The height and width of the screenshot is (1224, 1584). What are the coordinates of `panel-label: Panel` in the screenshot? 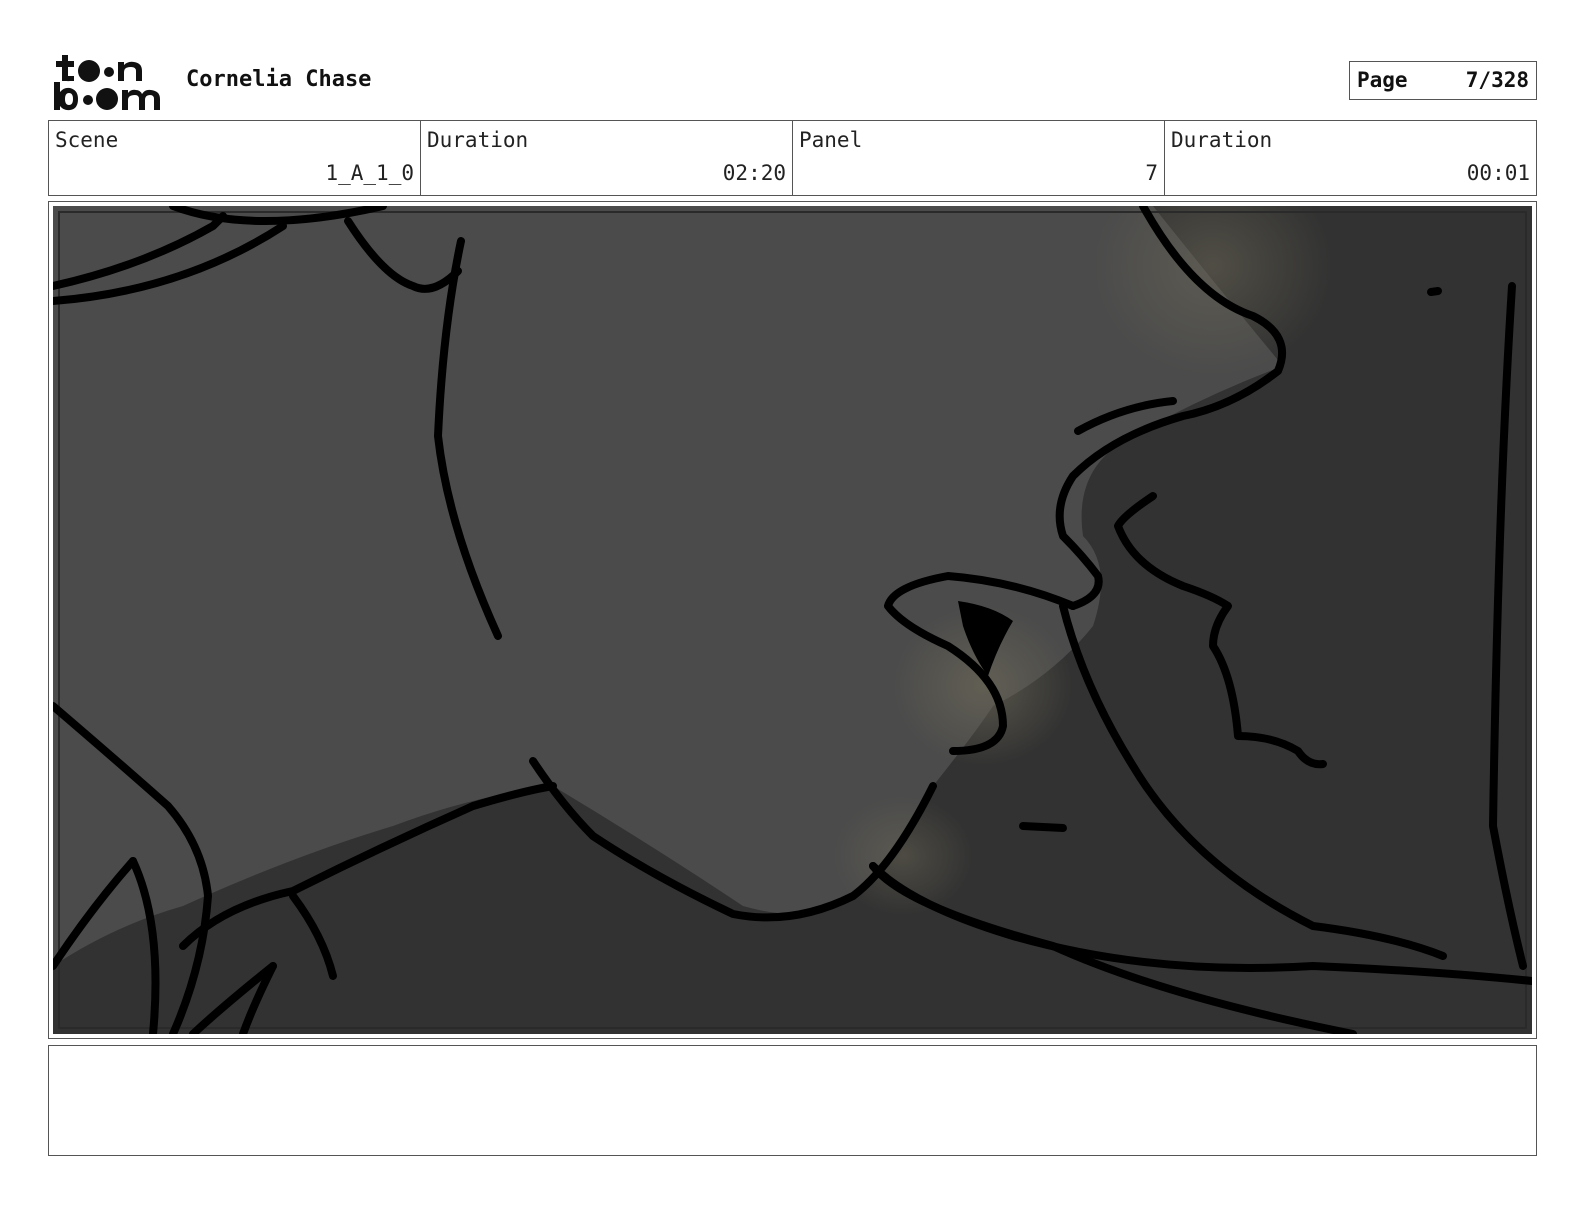 It's located at (831, 140).